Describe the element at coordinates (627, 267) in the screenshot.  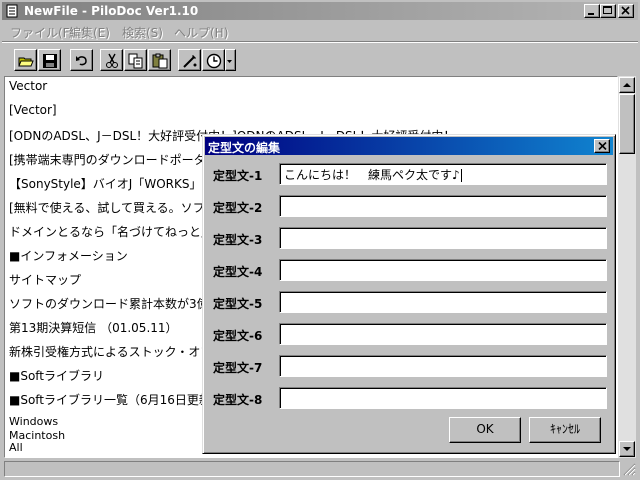
I see `vertical-scrollbar` at that location.